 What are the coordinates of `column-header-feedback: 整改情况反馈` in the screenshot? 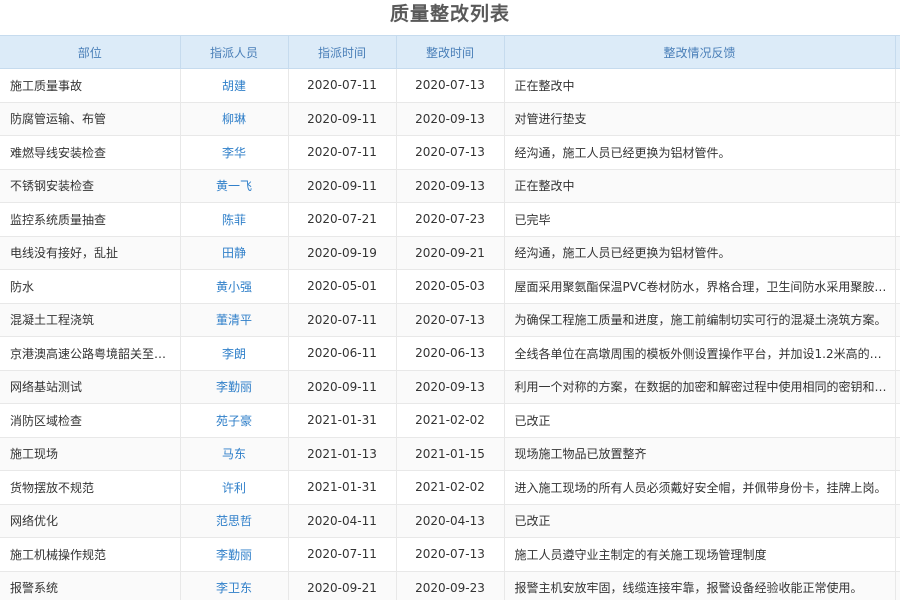 It's located at (700, 52).